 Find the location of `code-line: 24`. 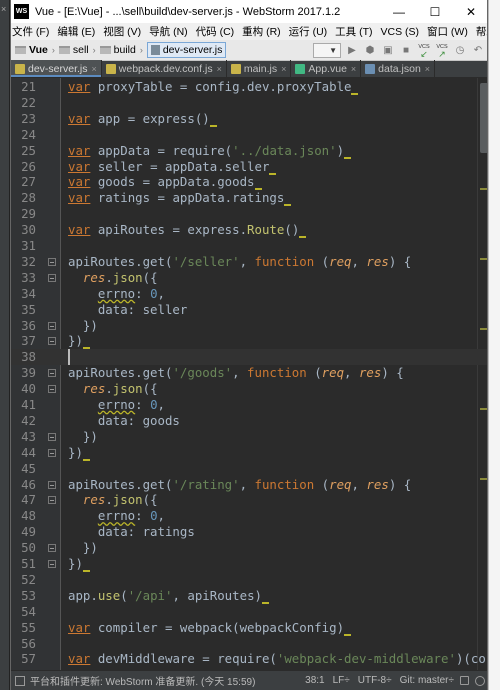

code-line: 24 is located at coordinates (249, 135).